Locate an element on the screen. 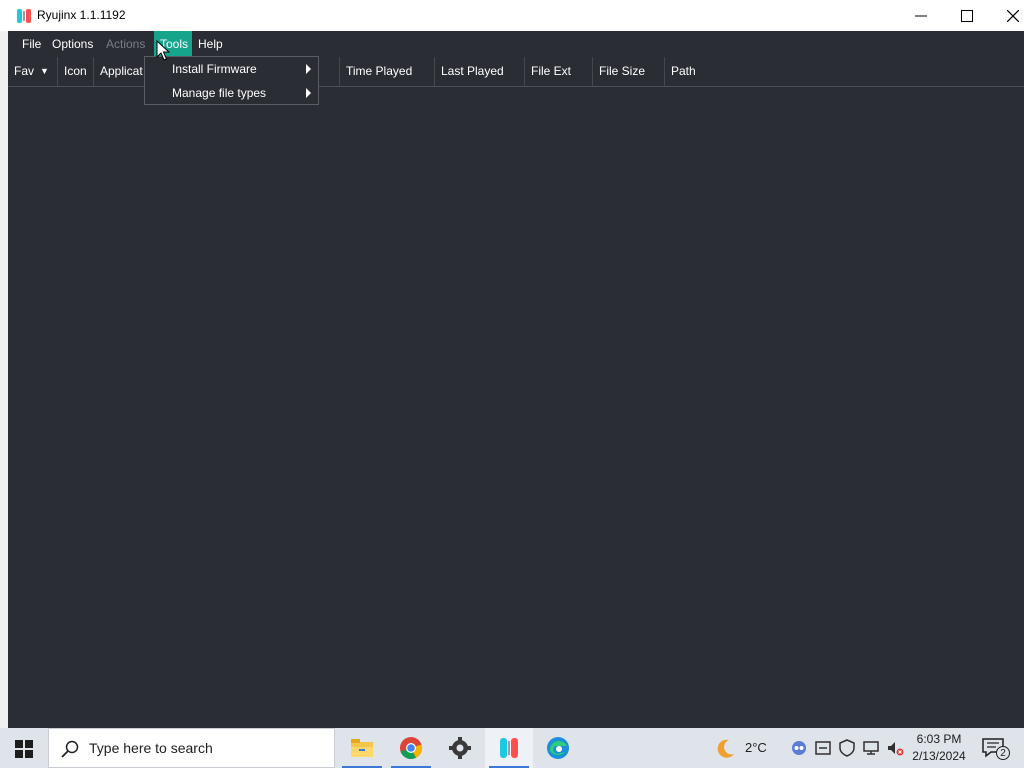  clock-time: 6:03 PM is located at coordinates (939, 739).